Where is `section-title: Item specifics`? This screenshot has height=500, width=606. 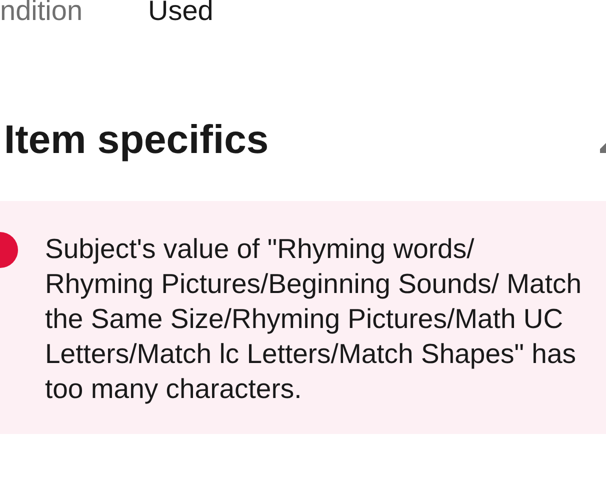
section-title: Item specifics is located at coordinates (136, 140).